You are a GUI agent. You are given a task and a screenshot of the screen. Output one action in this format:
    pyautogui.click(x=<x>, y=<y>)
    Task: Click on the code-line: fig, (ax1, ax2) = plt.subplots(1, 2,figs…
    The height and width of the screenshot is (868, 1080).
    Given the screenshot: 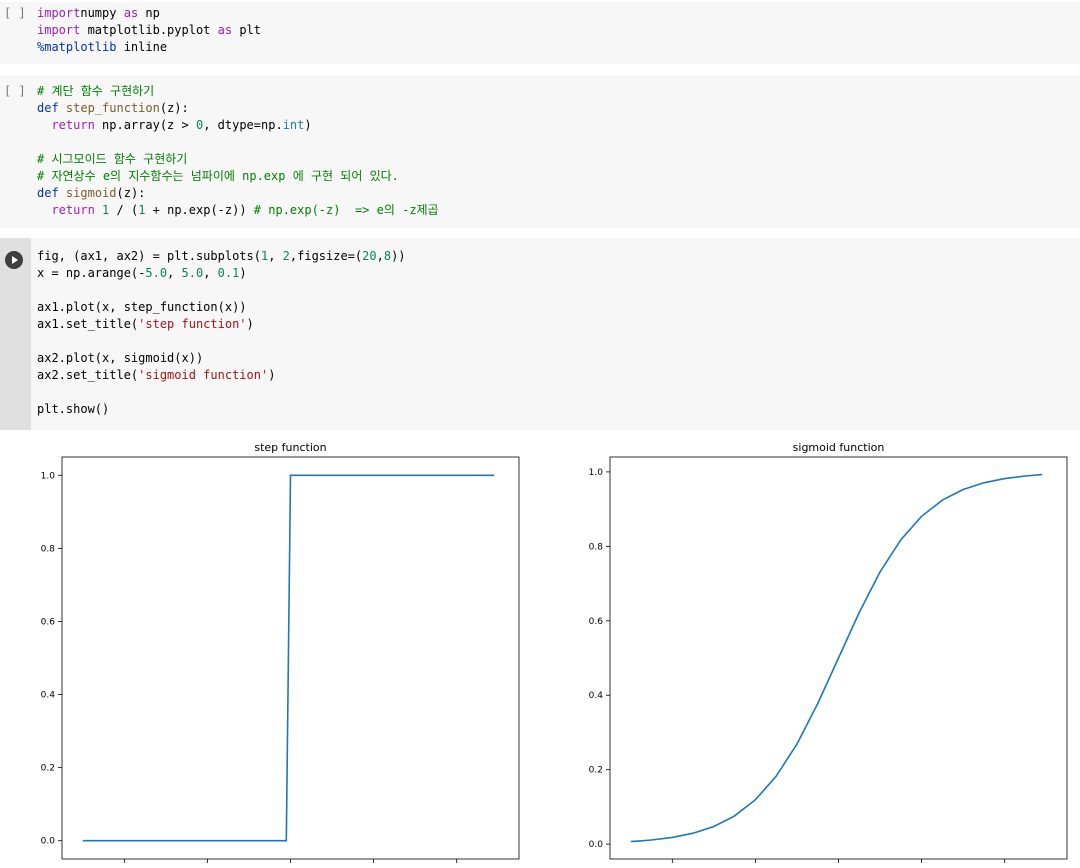 What is the action you would take?
    pyautogui.click(x=221, y=256)
    